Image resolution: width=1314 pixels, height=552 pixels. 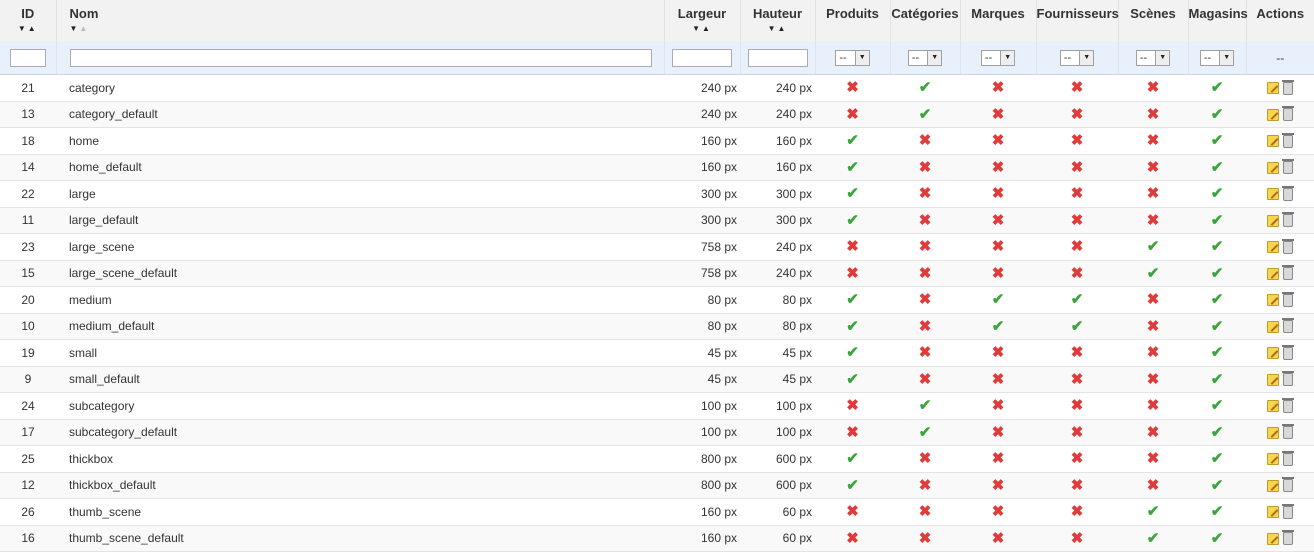 What do you see at coordinates (657, 141) in the screenshot?
I see `table-row: 18 home 160 px 160 px ✔ ✖ ✖ ✖ ✖ ✔` at bounding box center [657, 141].